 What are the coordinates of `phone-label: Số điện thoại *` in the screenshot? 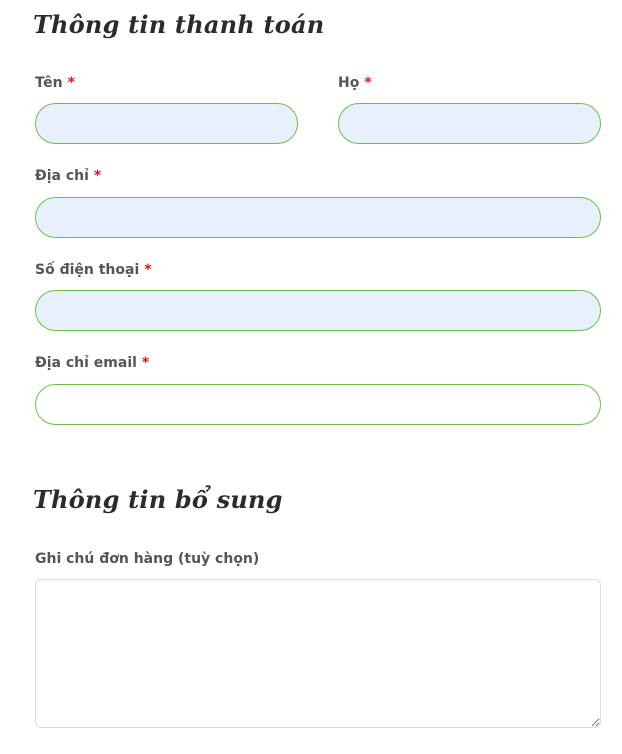 It's located at (93, 270).